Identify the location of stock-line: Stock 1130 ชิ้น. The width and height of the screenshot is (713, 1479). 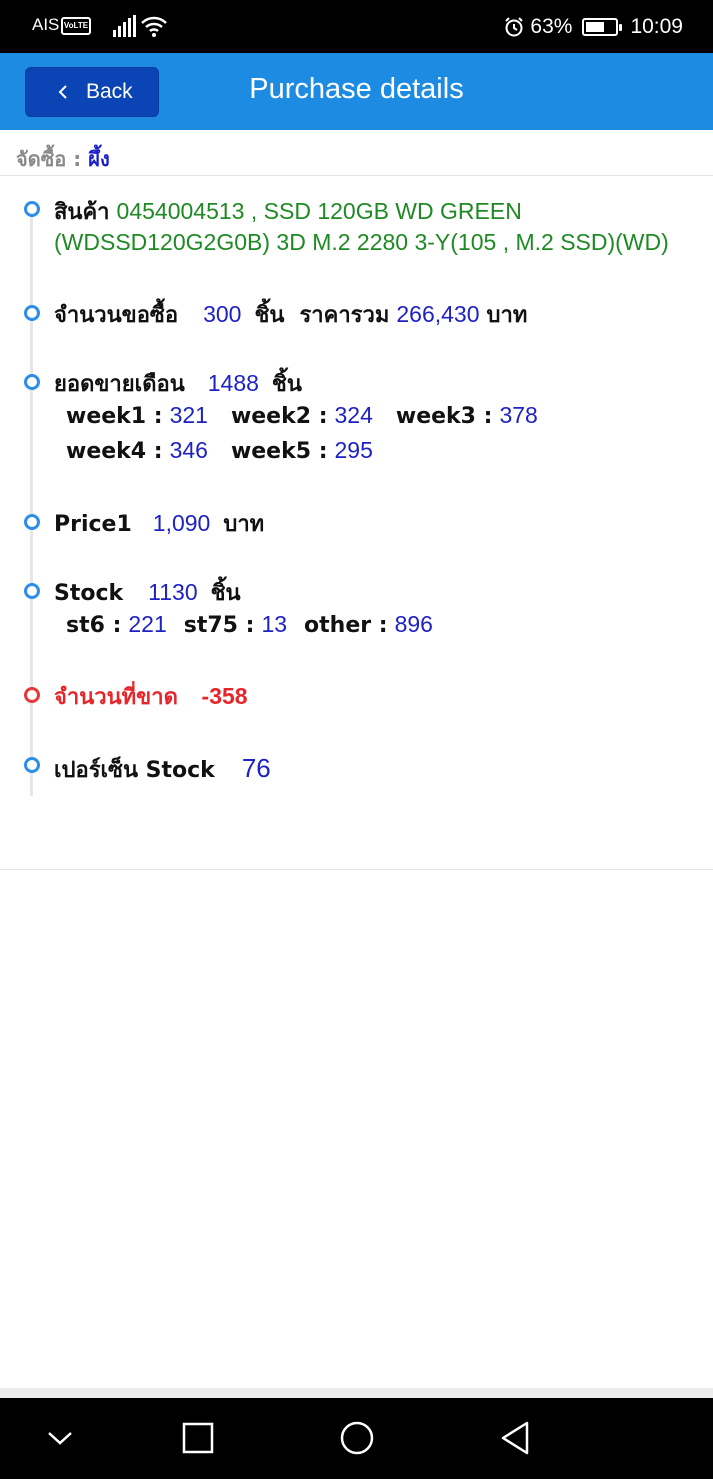
(147, 592).